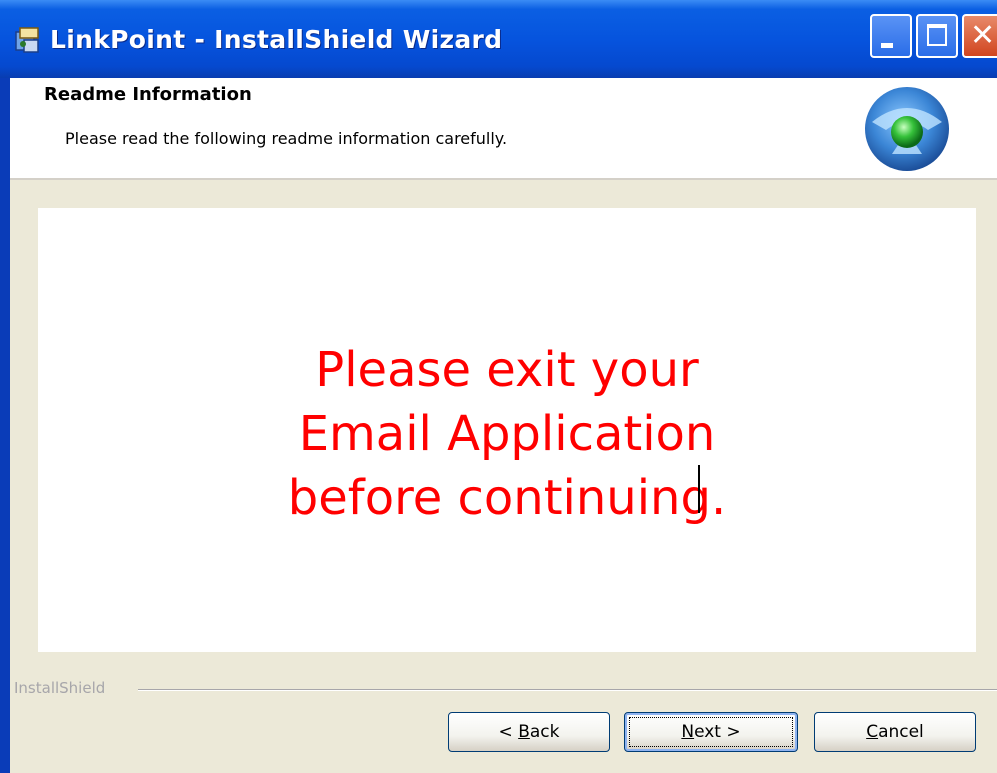  I want to click on close-icon: ✕, so click(983, 35).